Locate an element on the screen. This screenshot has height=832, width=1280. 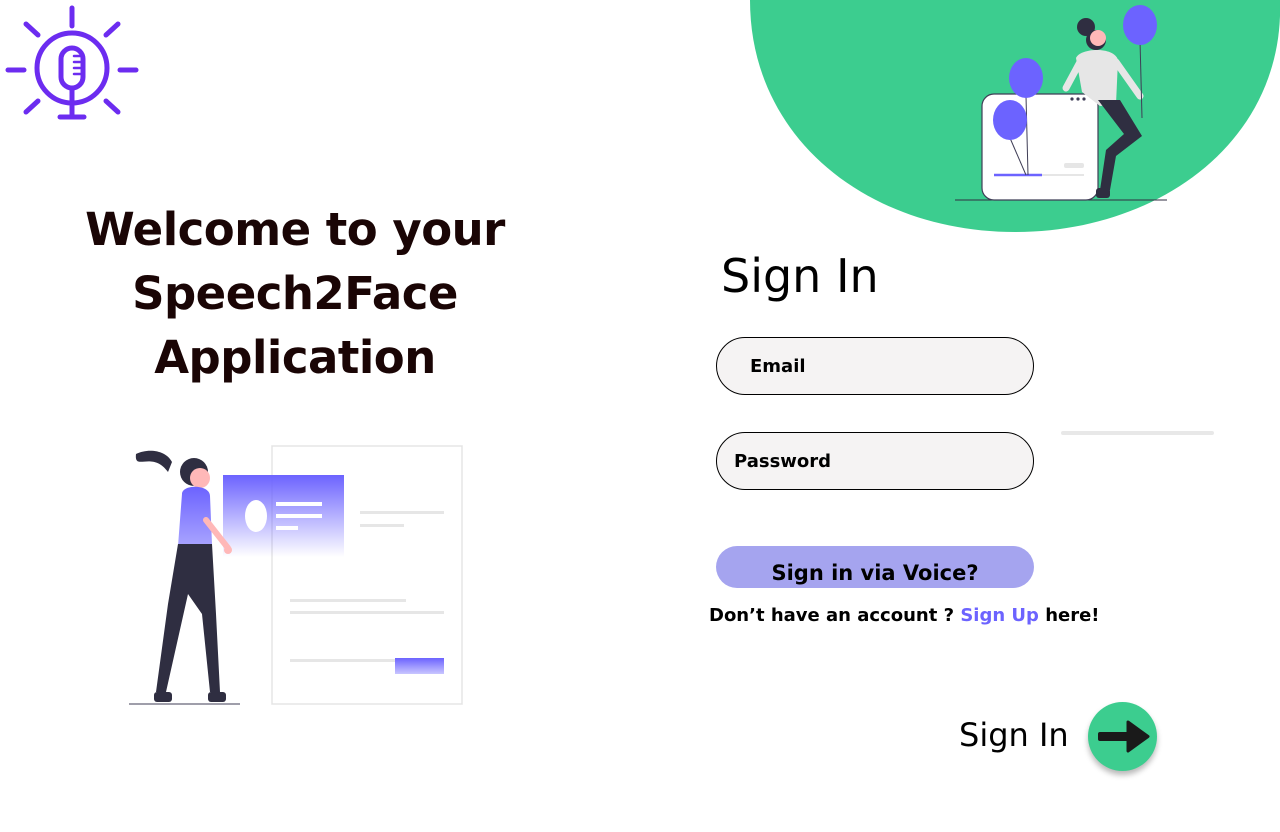
arrow-right-icon is located at coordinates (1124, 736).